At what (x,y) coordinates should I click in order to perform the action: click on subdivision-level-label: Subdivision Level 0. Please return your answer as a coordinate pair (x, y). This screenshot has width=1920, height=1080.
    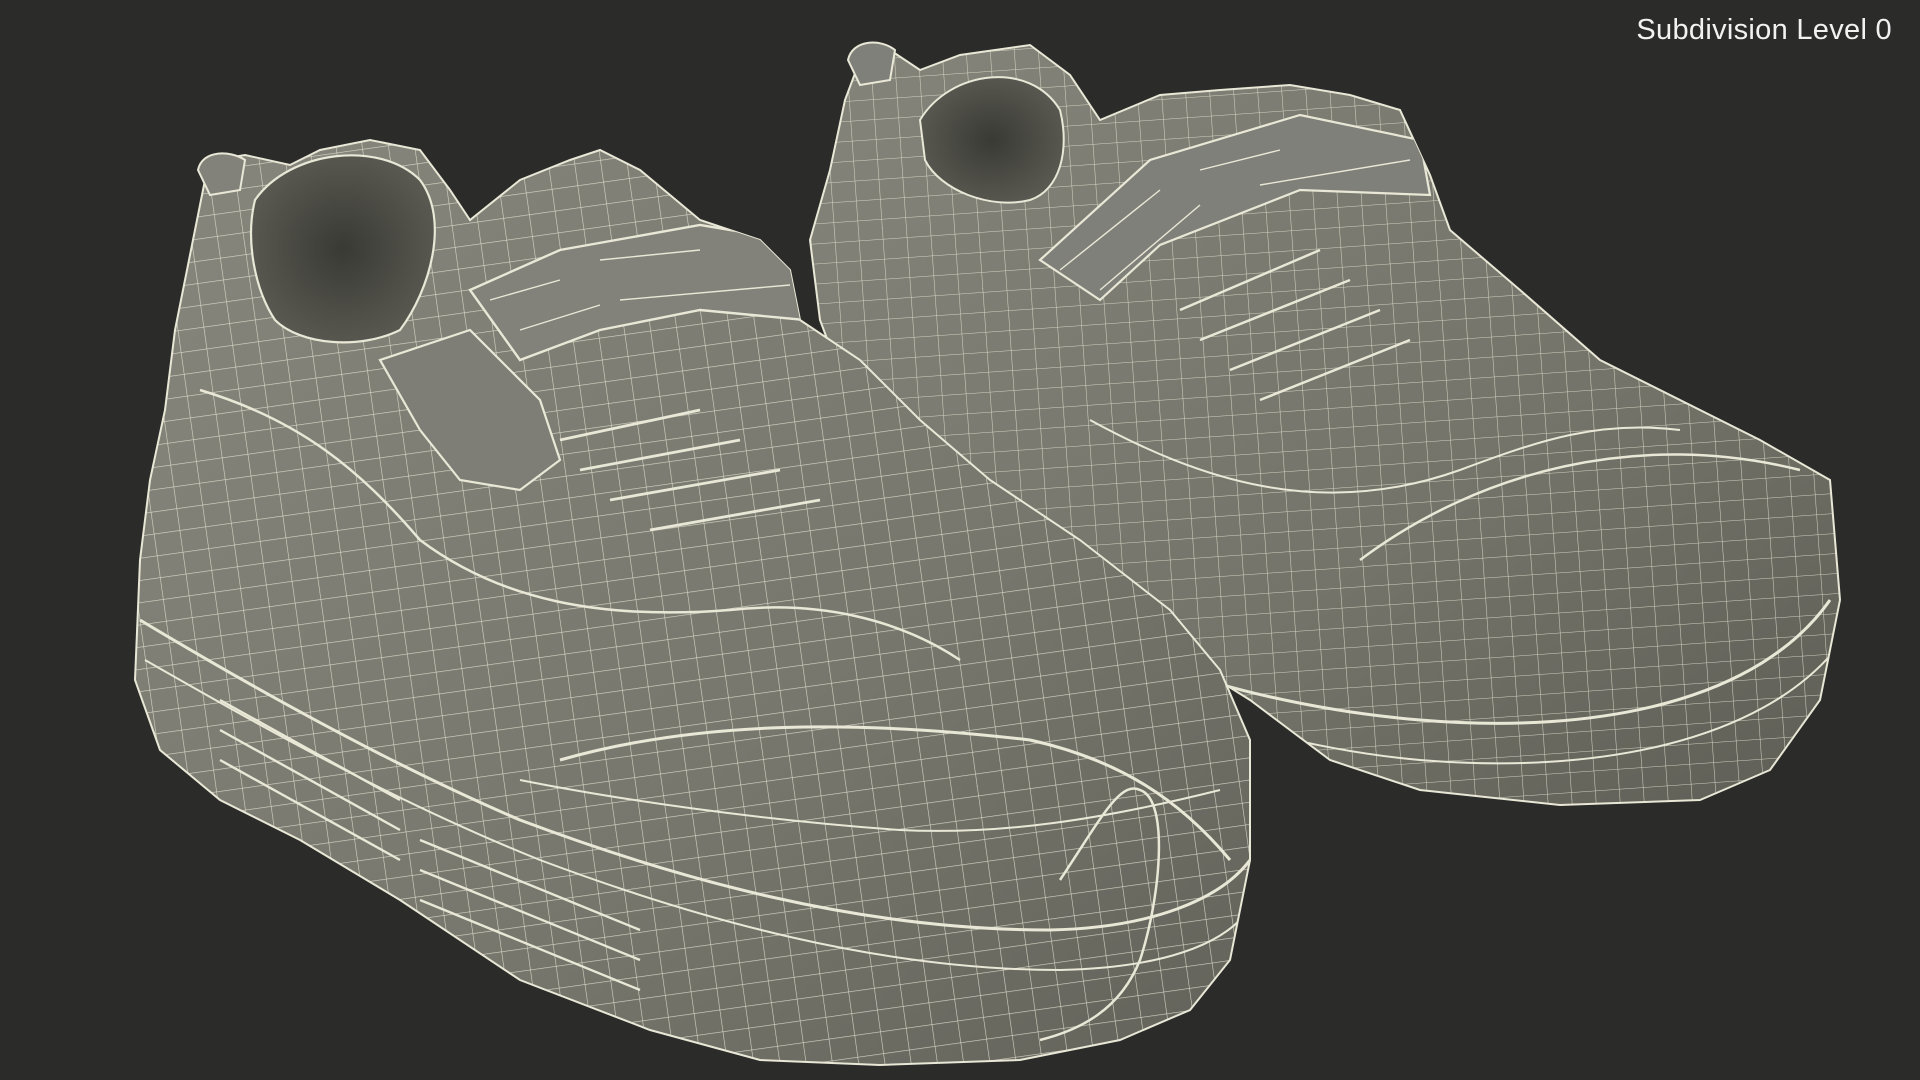
    Looking at the image, I should click on (1764, 30).